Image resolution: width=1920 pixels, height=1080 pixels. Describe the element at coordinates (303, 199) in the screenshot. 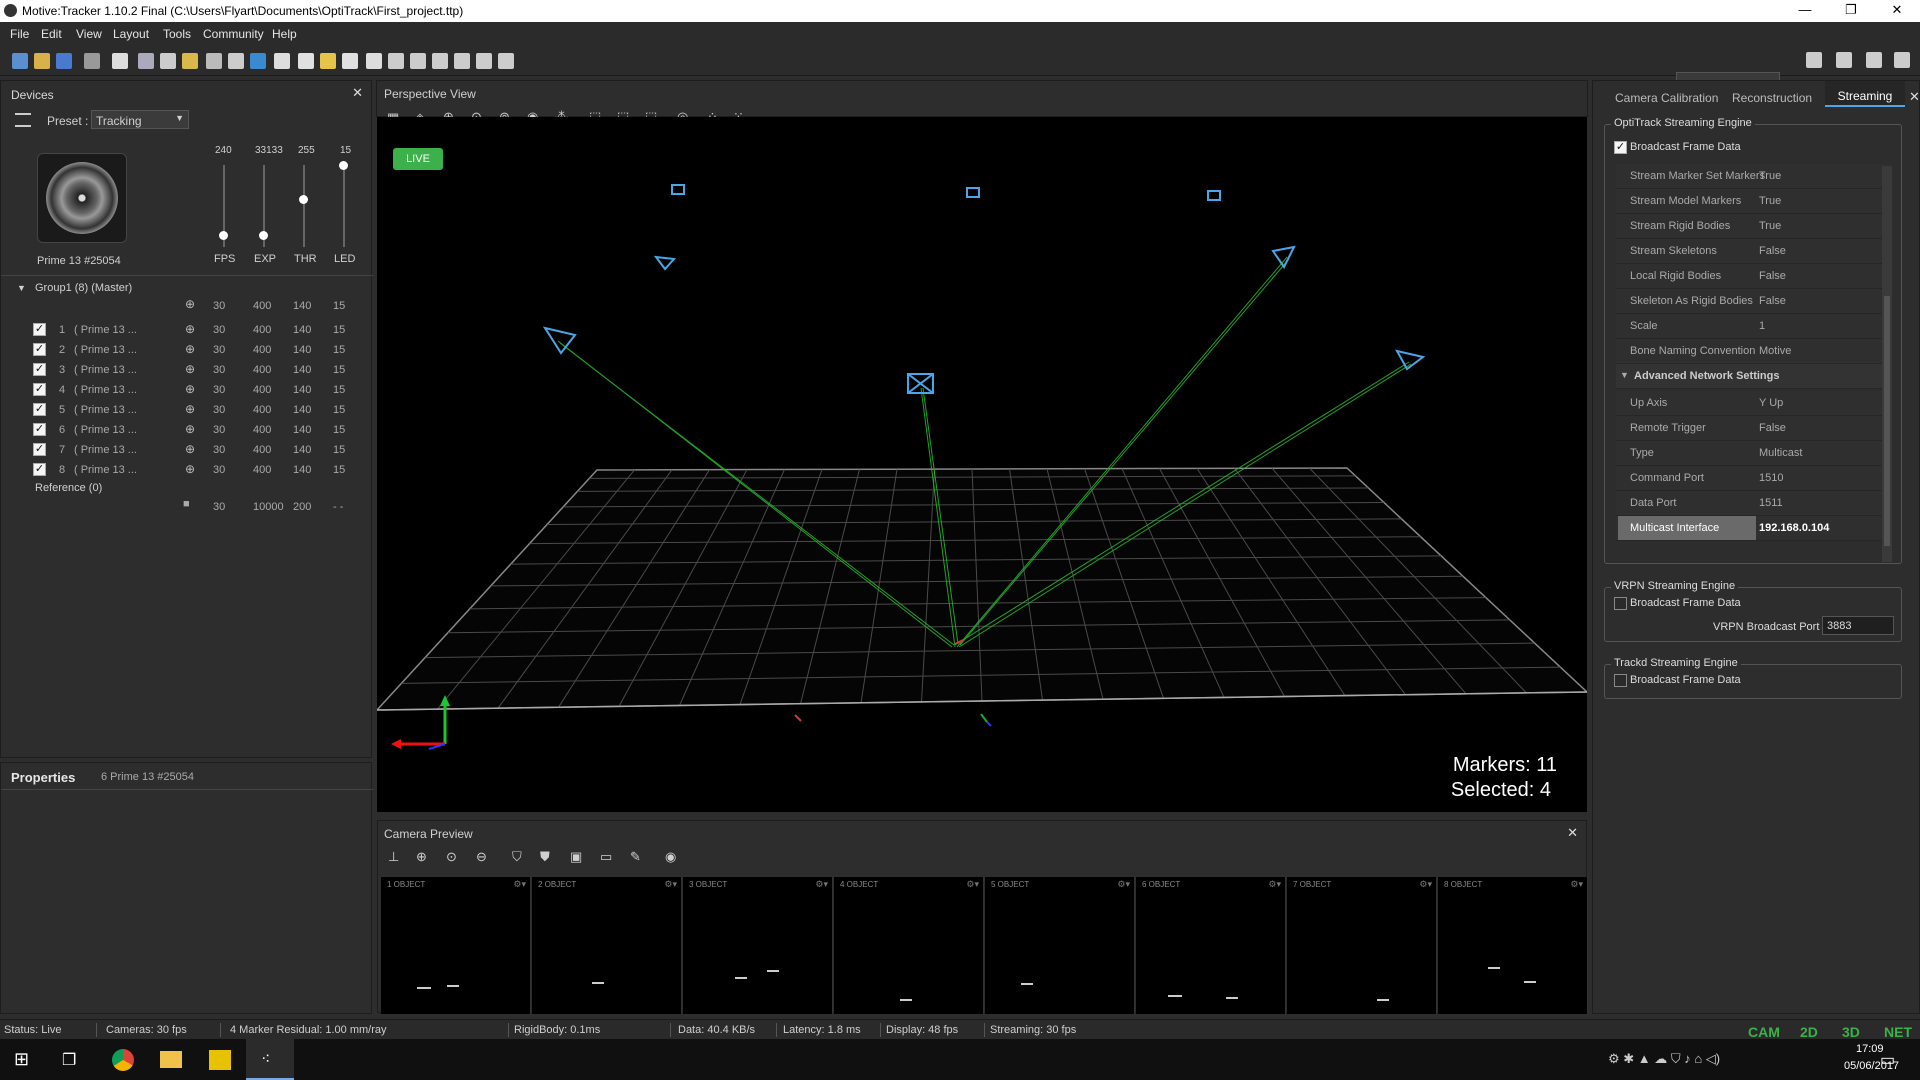

I see `thr-slider-knob` at that location.